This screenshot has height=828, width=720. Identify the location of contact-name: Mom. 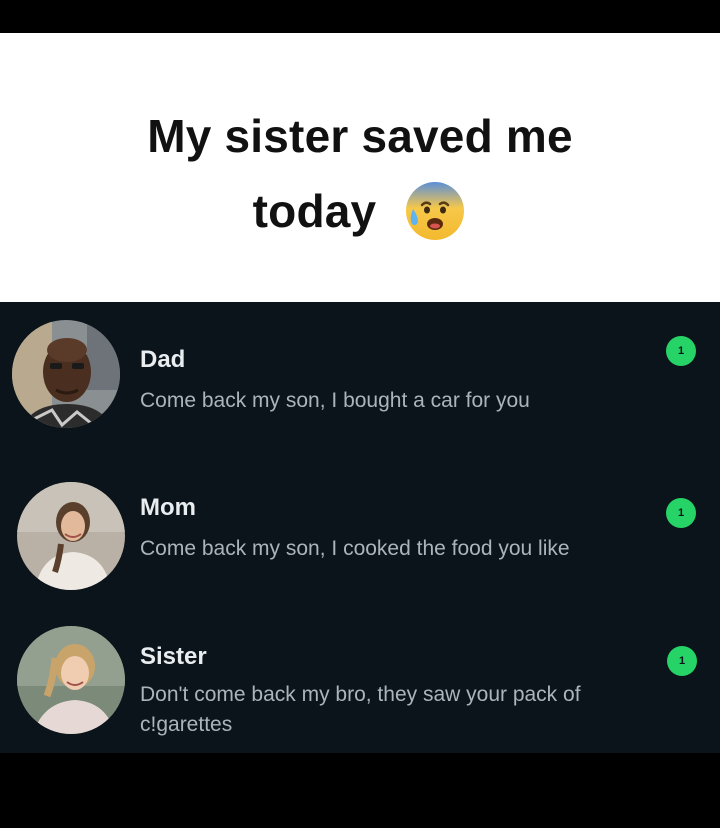
(168, 507).